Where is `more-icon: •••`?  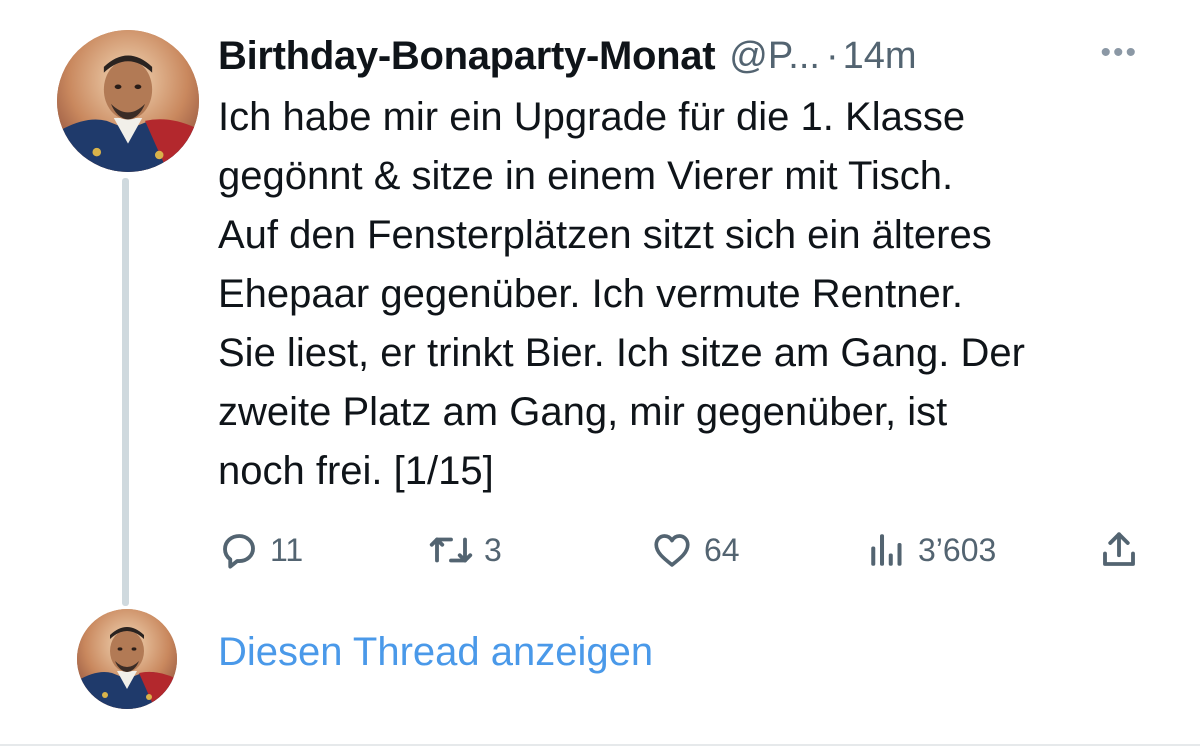
more-icon: ••• is located at coordinates (1119, 53).